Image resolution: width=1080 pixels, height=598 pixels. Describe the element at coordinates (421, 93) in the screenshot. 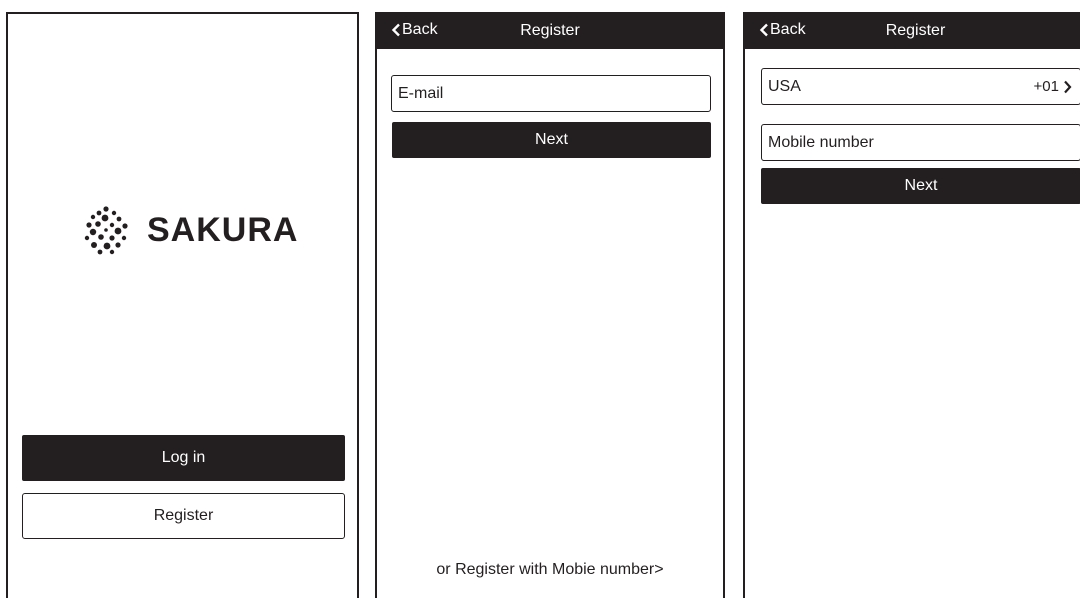

I see `email-placeholder: E-mail` at that location.